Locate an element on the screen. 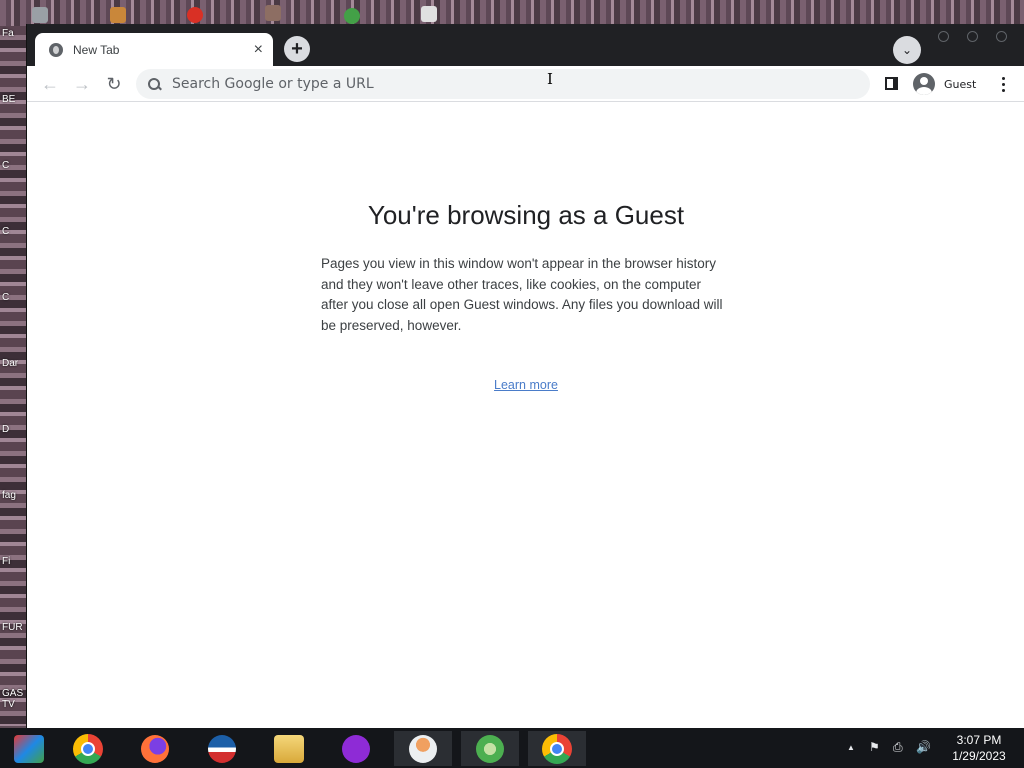  taskbar-chrome-active is located at coordinates (557, 748).